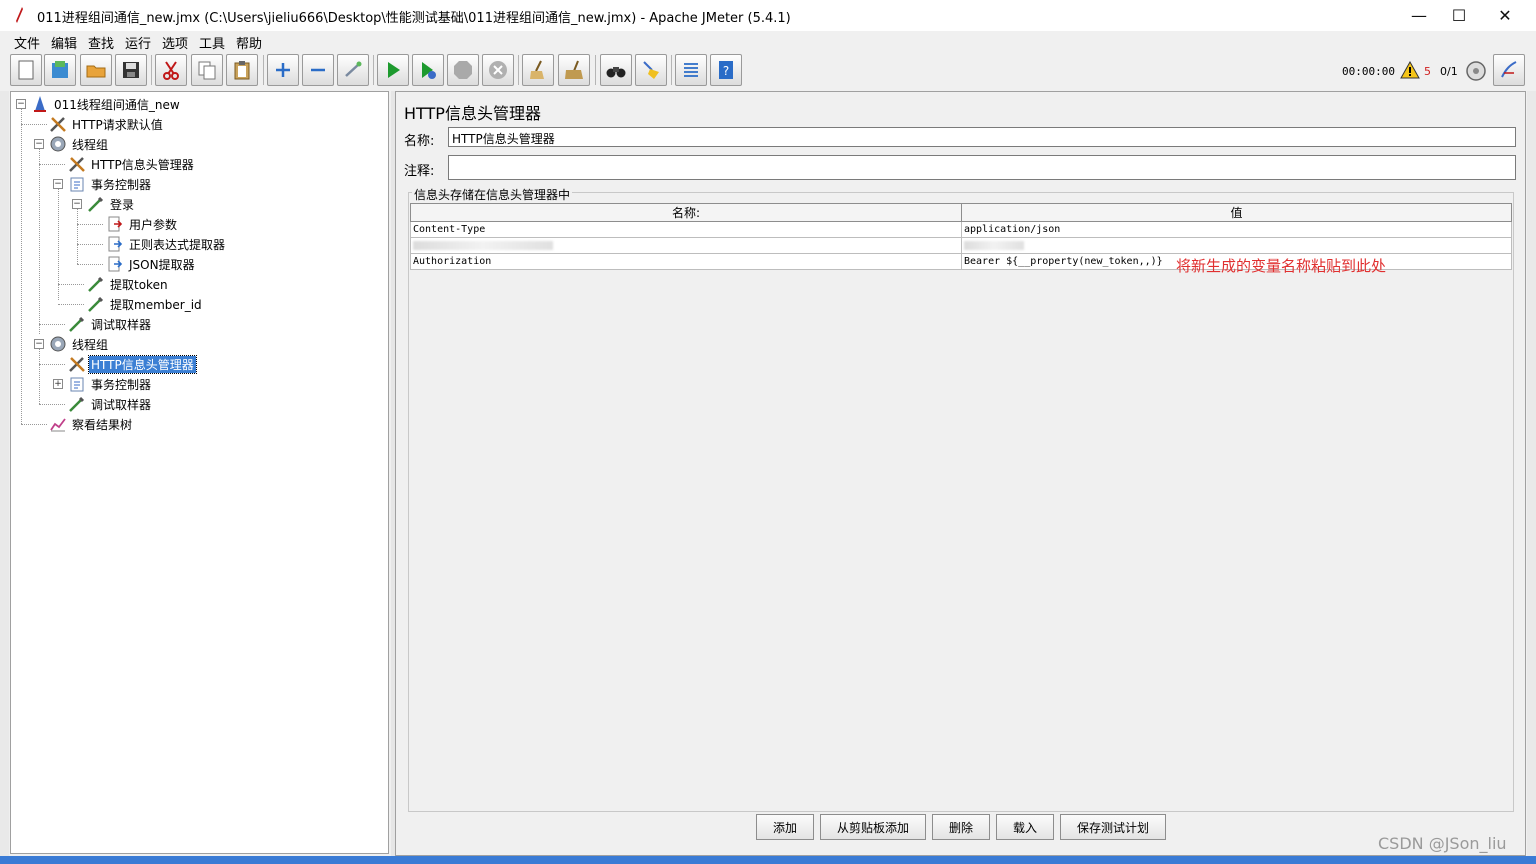 The width and height of the screenshot is (1536, 864). What do you see at coordinates (142, 224) in the screenshot?
I see `tree-node-user-params: 用户参数` at bounding box center [142, 224].